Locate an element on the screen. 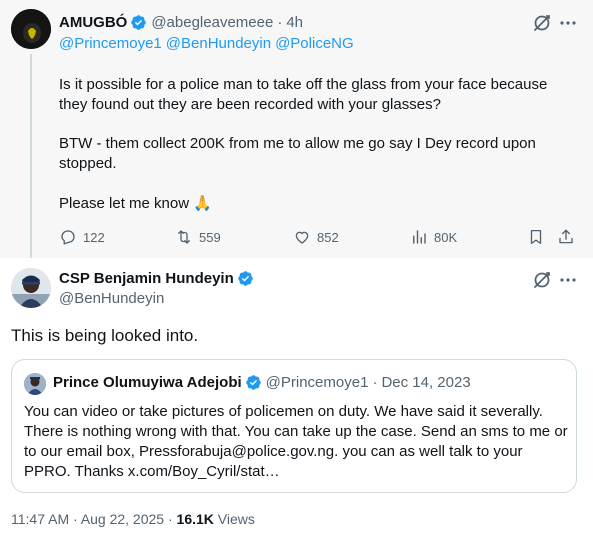 This screenshot has width=593, height=543. retweet-count: 559 is located at coordinates (210, 237).